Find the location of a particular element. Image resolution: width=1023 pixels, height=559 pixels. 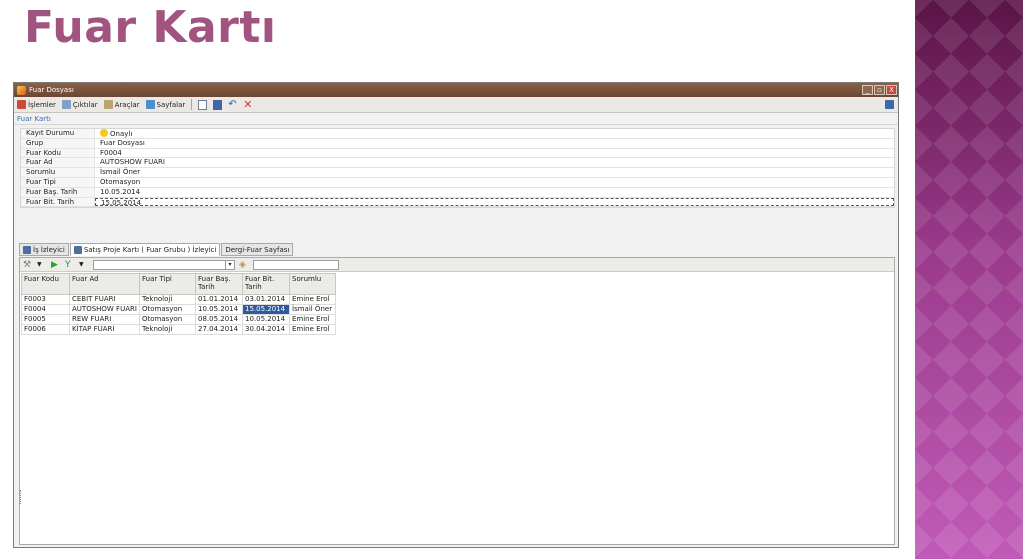

filter-icon: Y is located at coordinates (70, 265).